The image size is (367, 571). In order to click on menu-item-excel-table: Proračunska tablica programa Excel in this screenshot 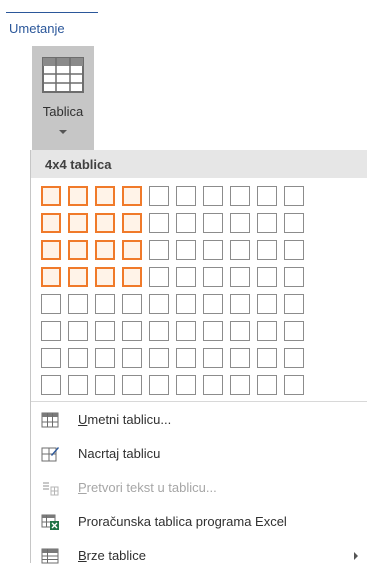, I will do `click(199, 522)`.